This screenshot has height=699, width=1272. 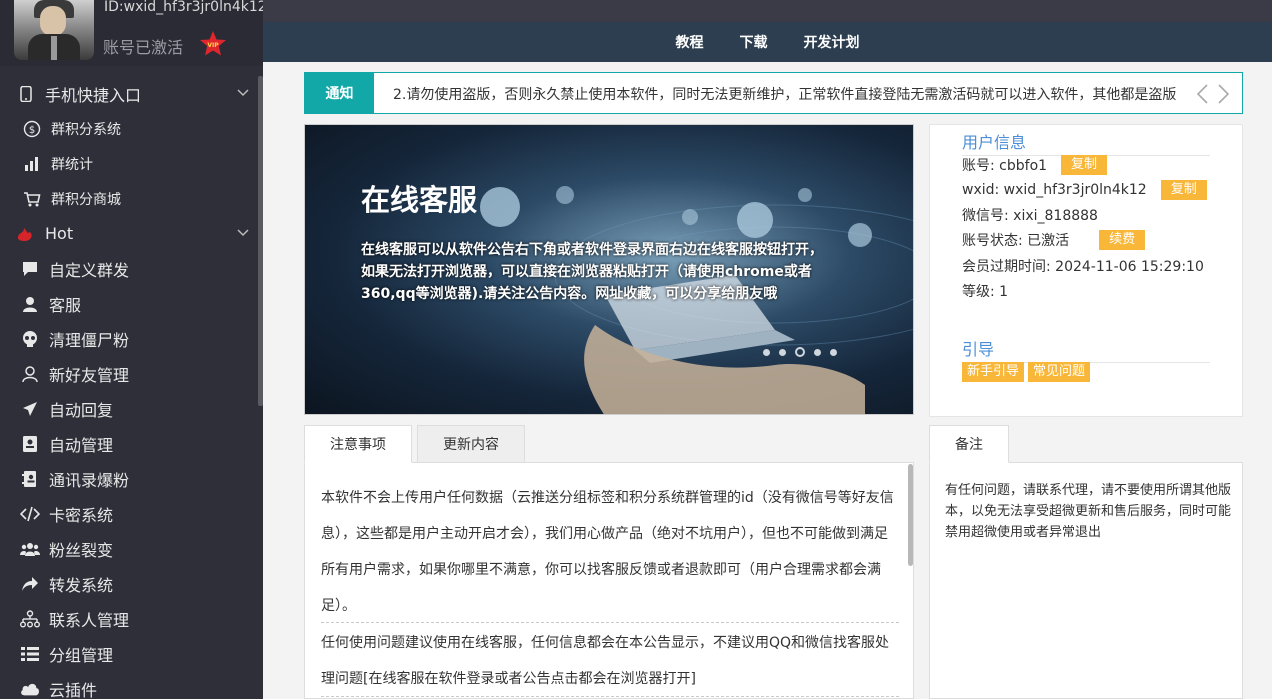 I want to click on sidebar-item-label: 群积分系统, so click(x=86, y=129).